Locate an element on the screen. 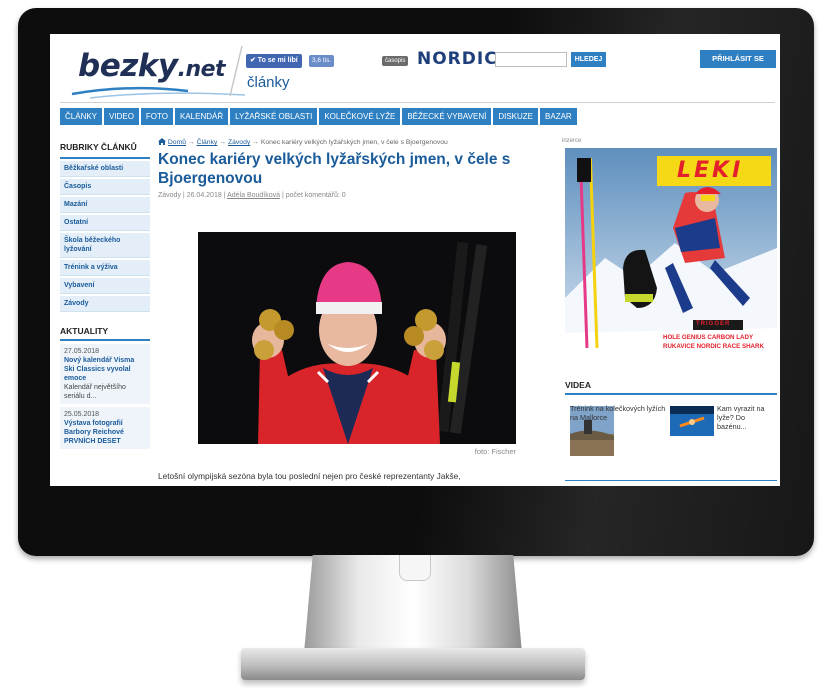 The height and width of the screenshot is (688, 827). ad-line2: RUKAVICE NORDIC RACE SHARK is located at coordinates (713, 346).